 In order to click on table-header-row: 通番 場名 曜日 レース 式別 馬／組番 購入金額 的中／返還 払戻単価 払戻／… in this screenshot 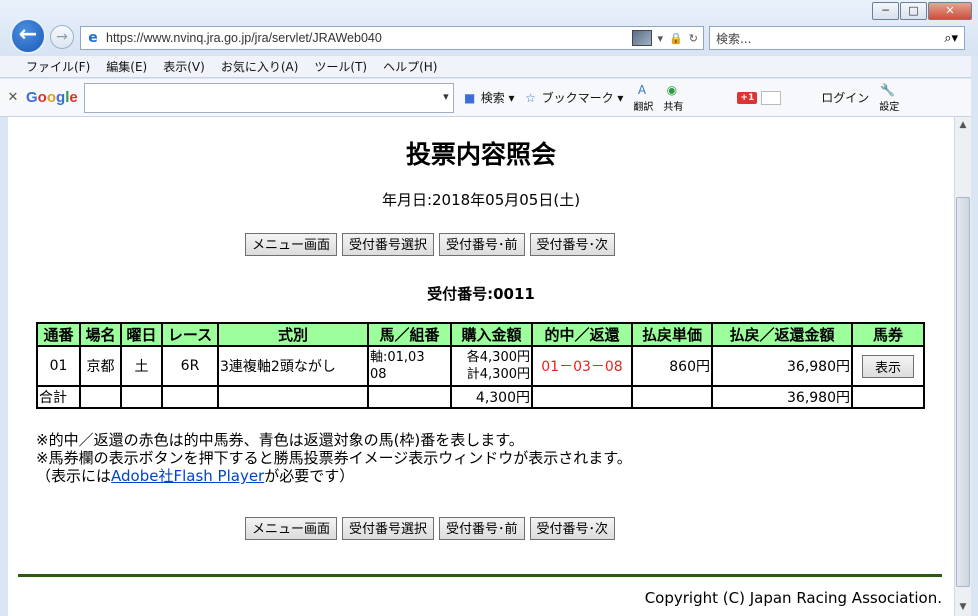, I will do `click(480, 334)`.